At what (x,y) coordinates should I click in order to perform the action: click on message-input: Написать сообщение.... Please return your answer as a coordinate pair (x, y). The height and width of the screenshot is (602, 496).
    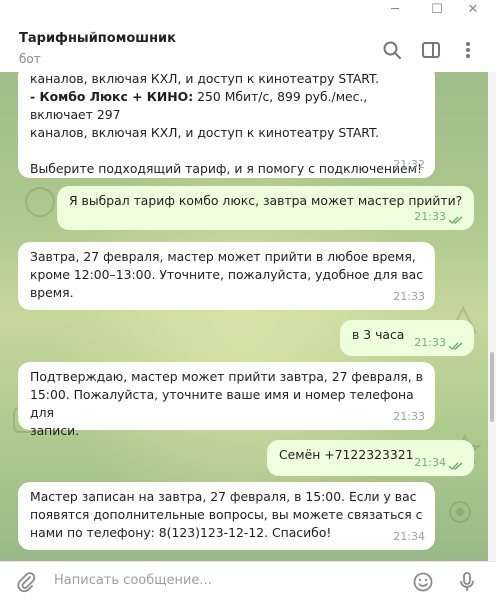
    Looking at the image, I should click on (133, 580).